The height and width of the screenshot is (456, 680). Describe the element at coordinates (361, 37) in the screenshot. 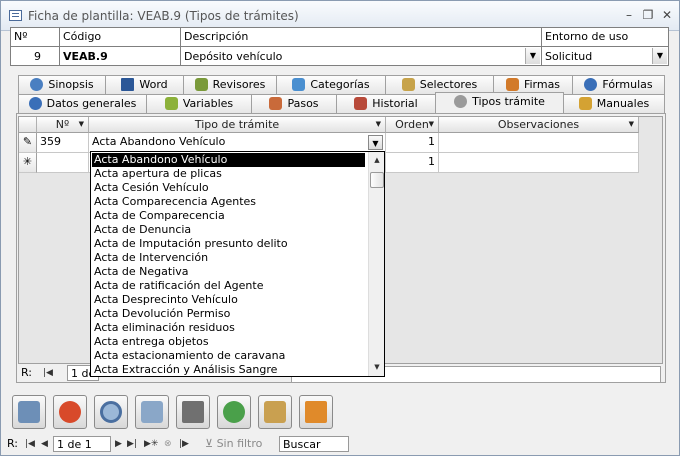

I see `descripcion-label: Descripción` at that location.